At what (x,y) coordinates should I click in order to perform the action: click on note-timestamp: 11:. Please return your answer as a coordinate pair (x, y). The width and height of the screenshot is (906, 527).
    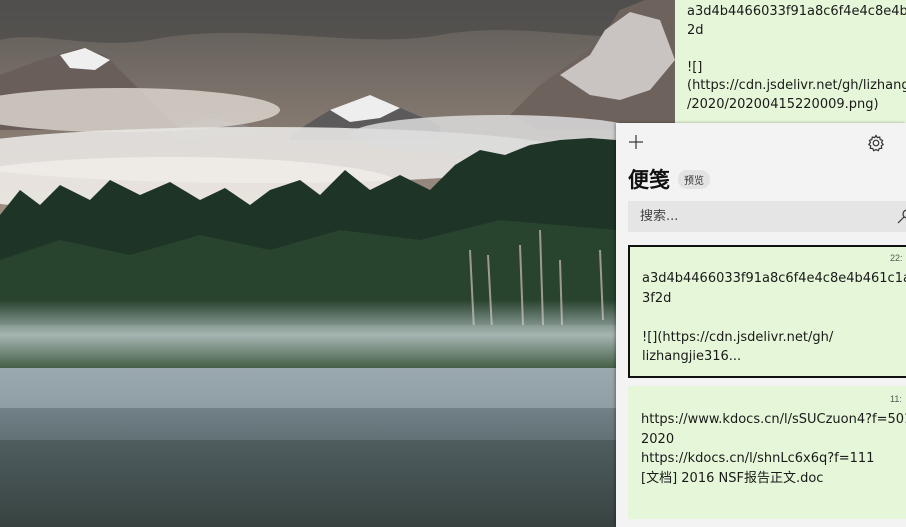
    Looking at the image, I should click on (896, 399).